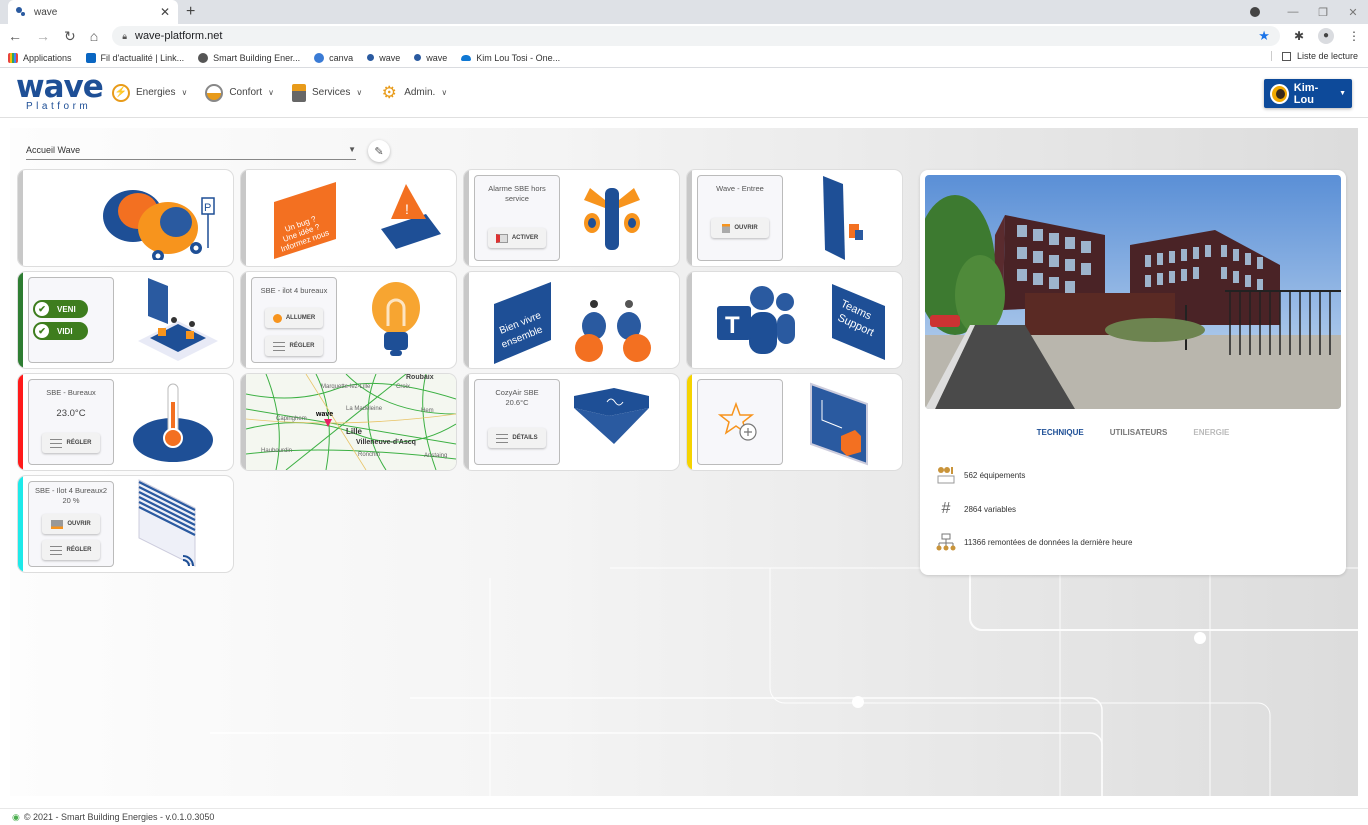 The width and height of the screenshot is (1368, 825). What do you see at coordinates (60, 331) in the screenshot?
I see `vidi-toggle: ✔ VIDI` at bounding box center [60, 331].